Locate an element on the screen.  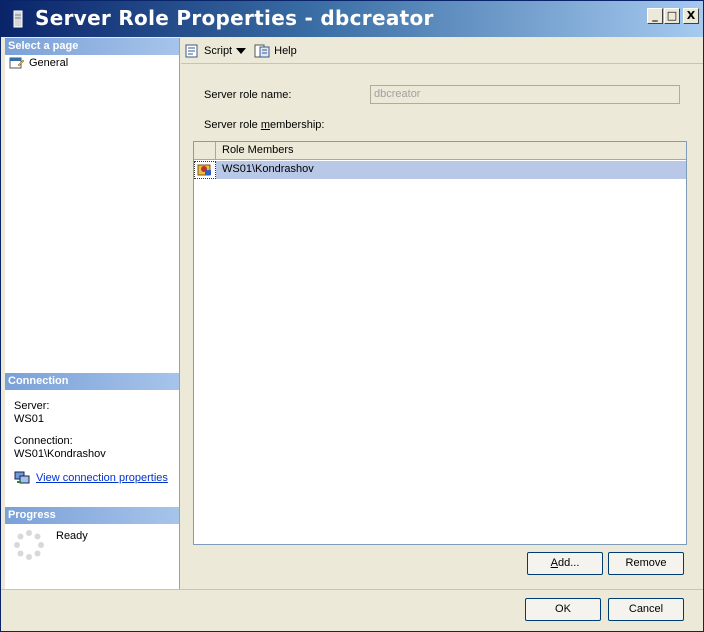
login-user-icon is located at coordinates (204, 170).